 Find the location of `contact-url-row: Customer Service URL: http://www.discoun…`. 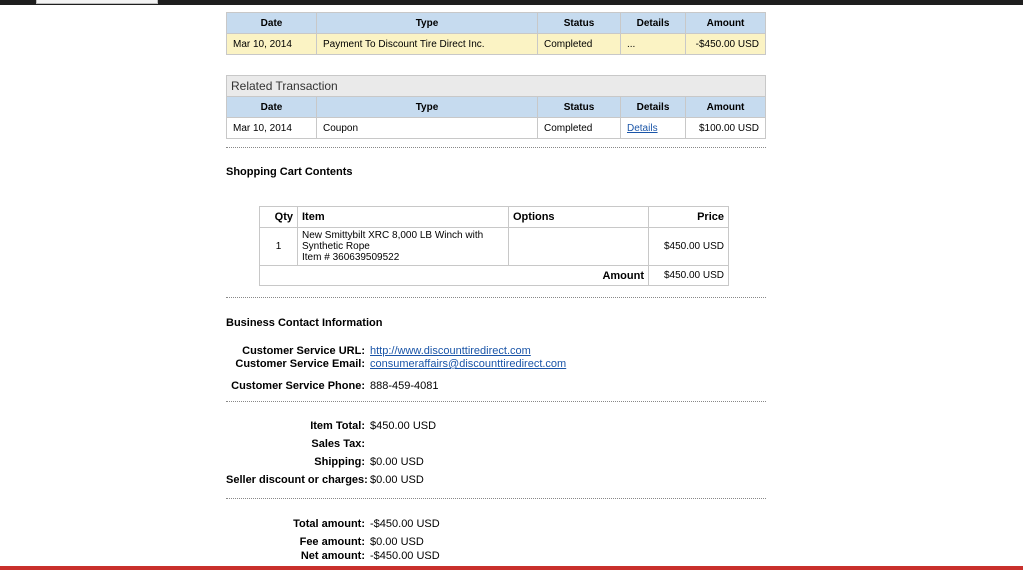

contact-url-row: Customer Service URL: http://www.discoun… is located at coordinates (378, 351).